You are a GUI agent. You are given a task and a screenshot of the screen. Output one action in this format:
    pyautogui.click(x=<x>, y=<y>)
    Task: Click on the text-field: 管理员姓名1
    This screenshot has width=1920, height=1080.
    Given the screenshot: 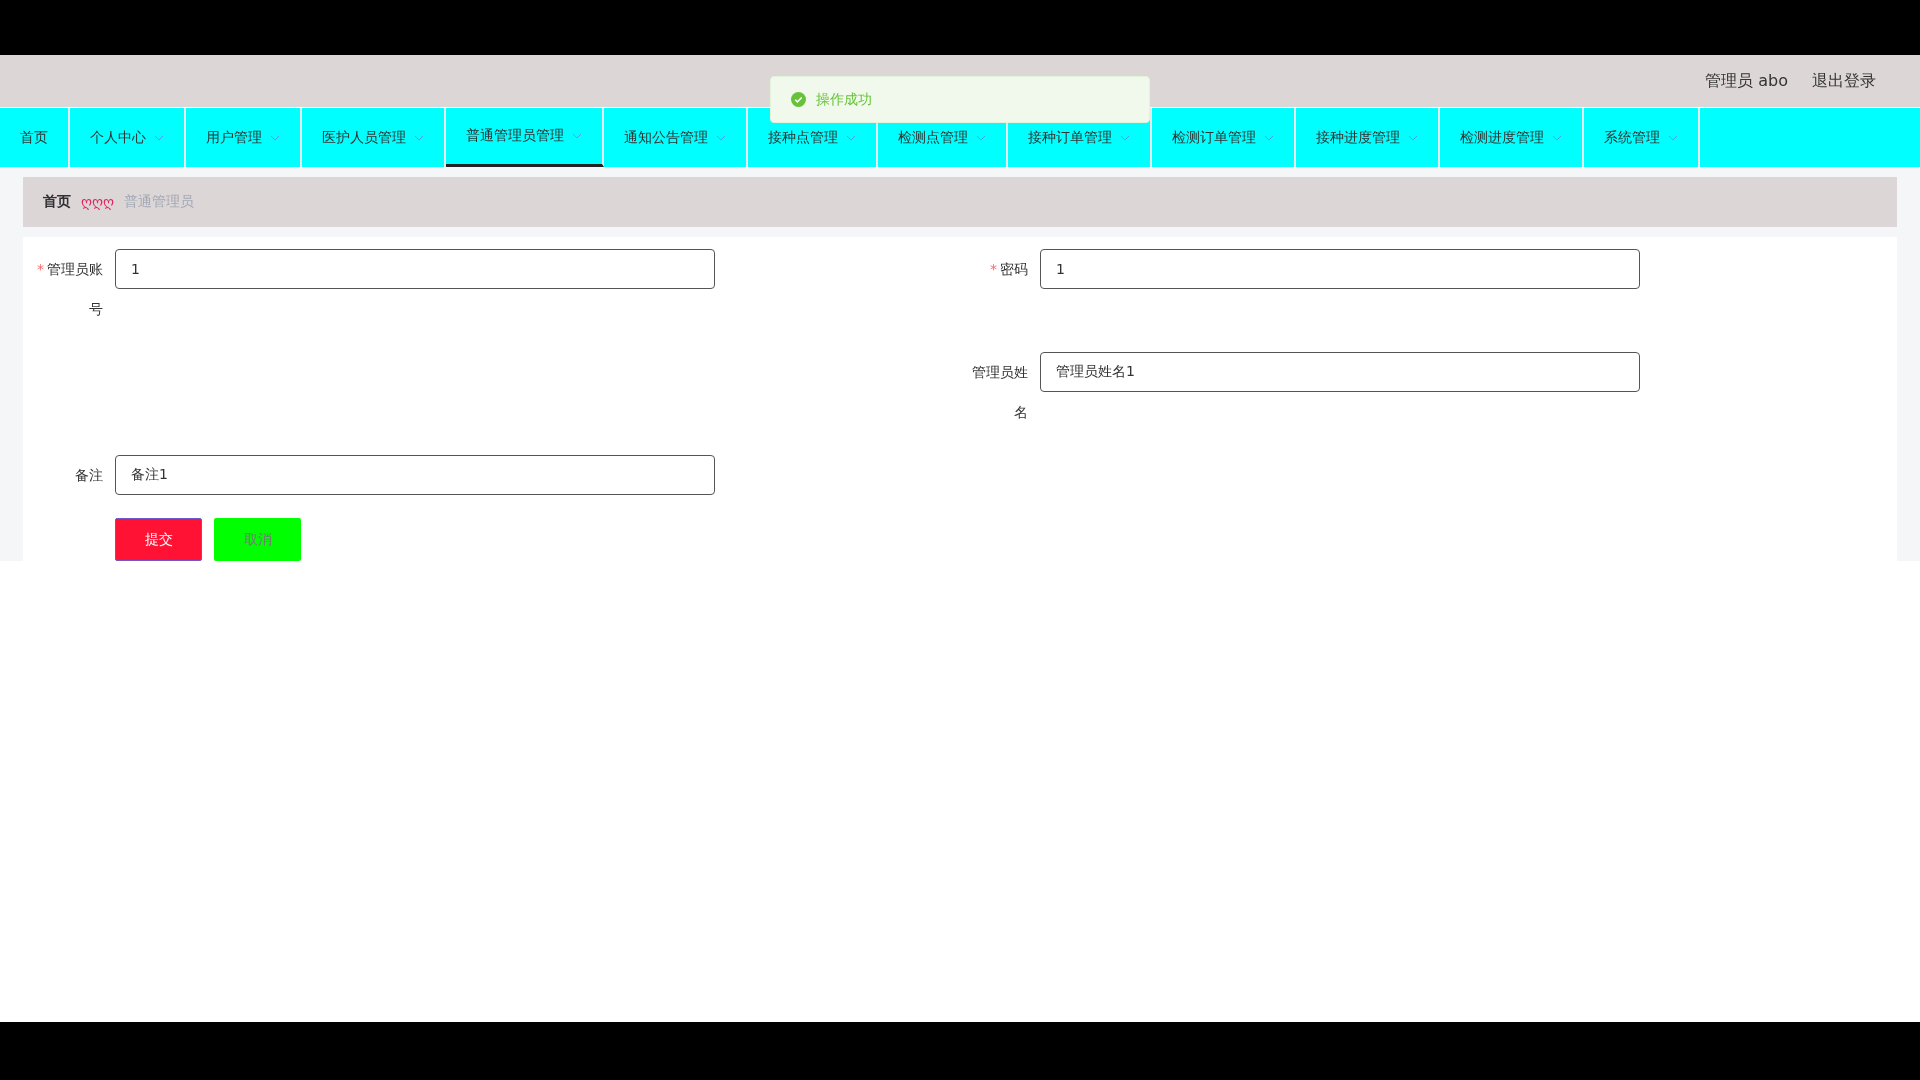 What is the action you would take?
    pyautogui.click(x=1340, y=372)
    